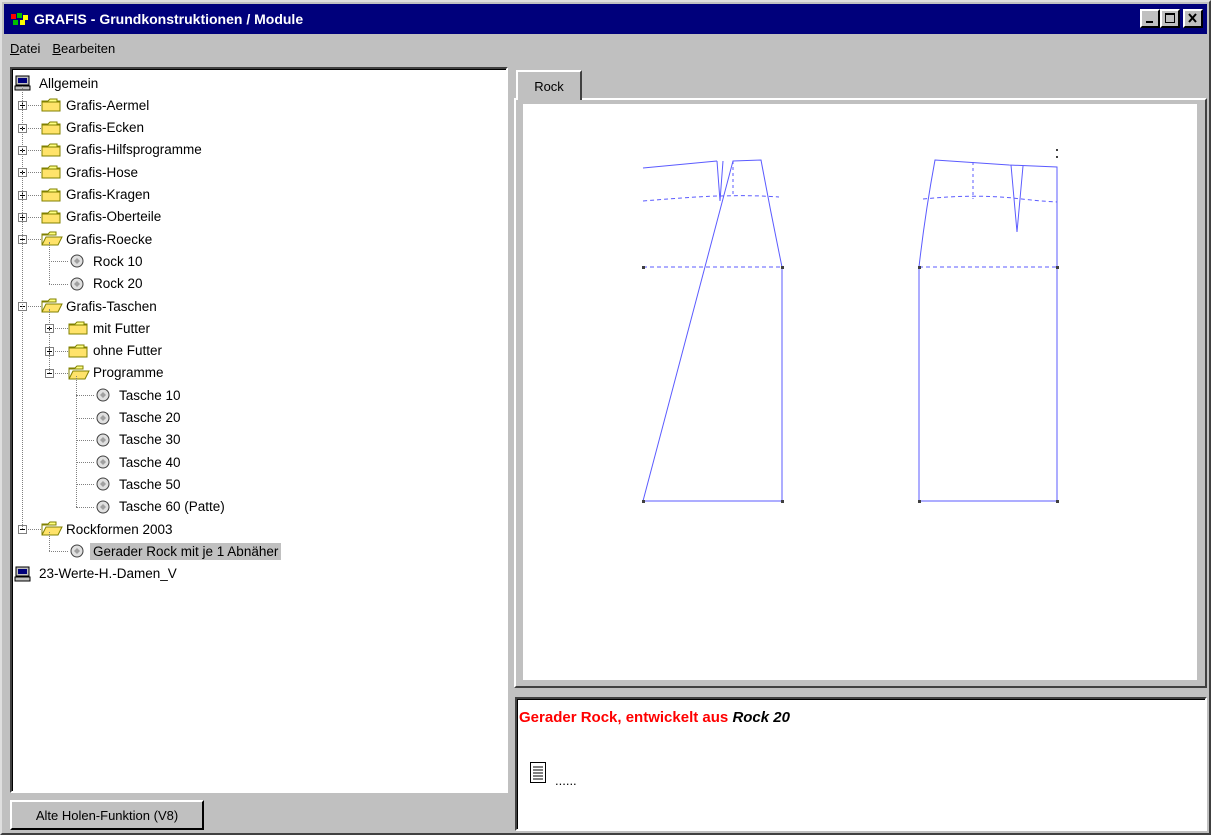 This screenshot has height=835, width=1211. I want to click on tree-item-label: Tasche 60 (Patte), so click(172, 507).